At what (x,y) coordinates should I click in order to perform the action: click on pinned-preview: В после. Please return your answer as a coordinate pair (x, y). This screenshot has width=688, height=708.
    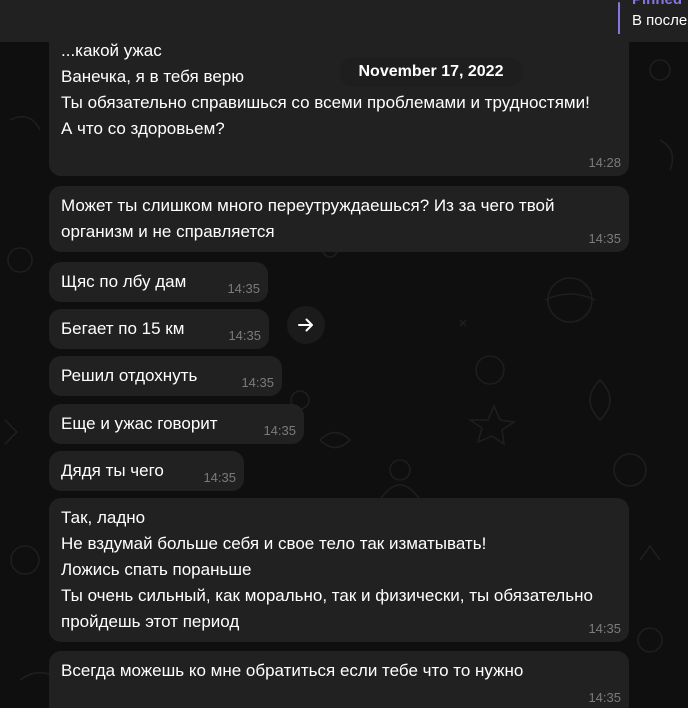
    Looking at the image, I should click on (660, 20).